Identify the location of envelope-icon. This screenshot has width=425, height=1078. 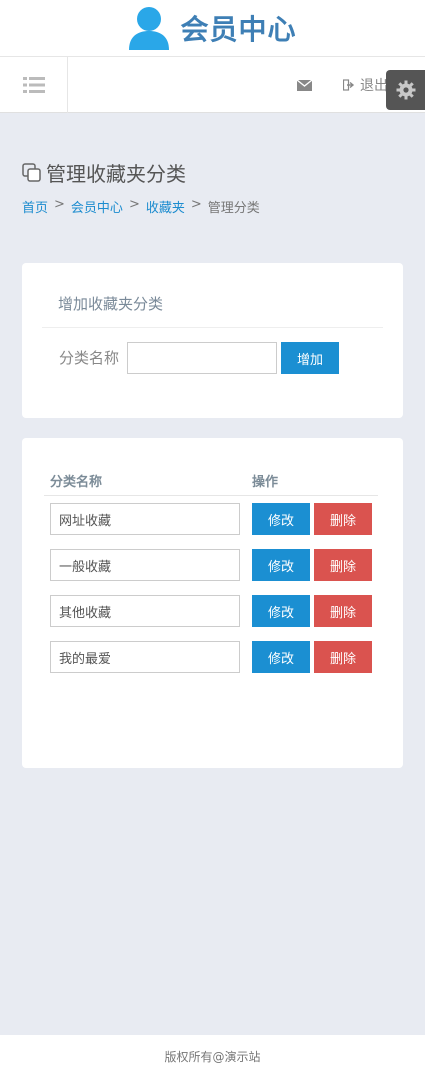
(305, 85).